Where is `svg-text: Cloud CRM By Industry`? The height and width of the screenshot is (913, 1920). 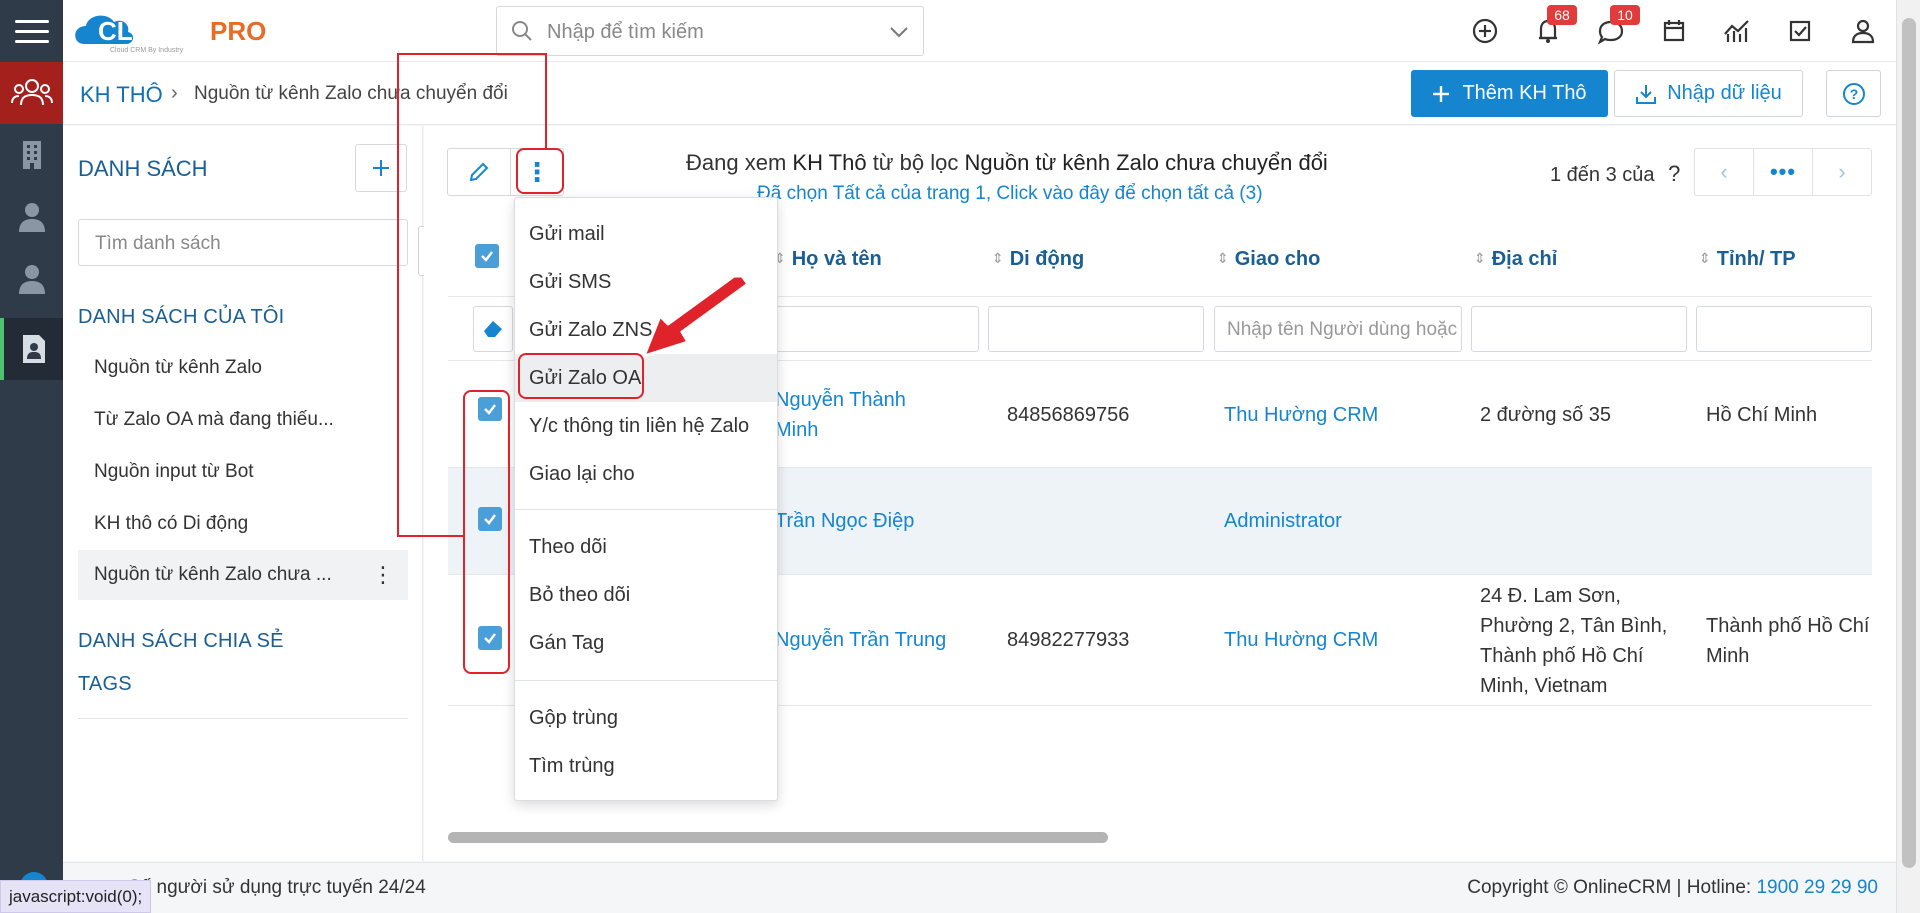 svg-text: Cloud CRM By Industry is located at coordinates (147, 50).